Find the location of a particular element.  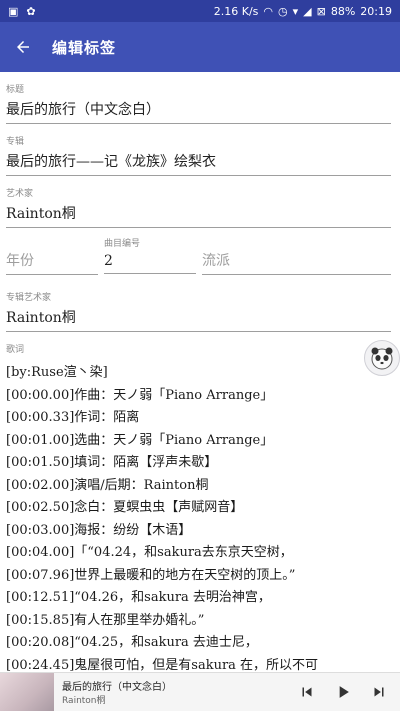

year-field: 年份 is located at coordinates (52, 260).